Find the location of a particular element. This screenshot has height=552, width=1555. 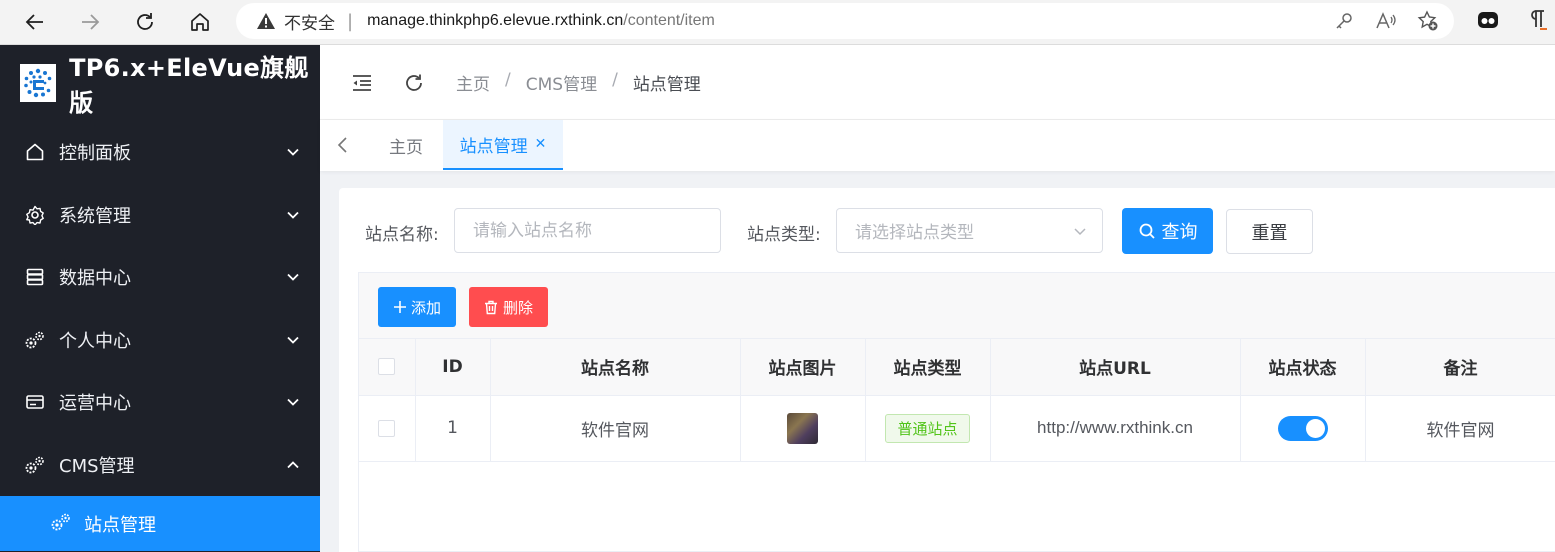

delete-label: 删除 is located at coordinates (517, 307).